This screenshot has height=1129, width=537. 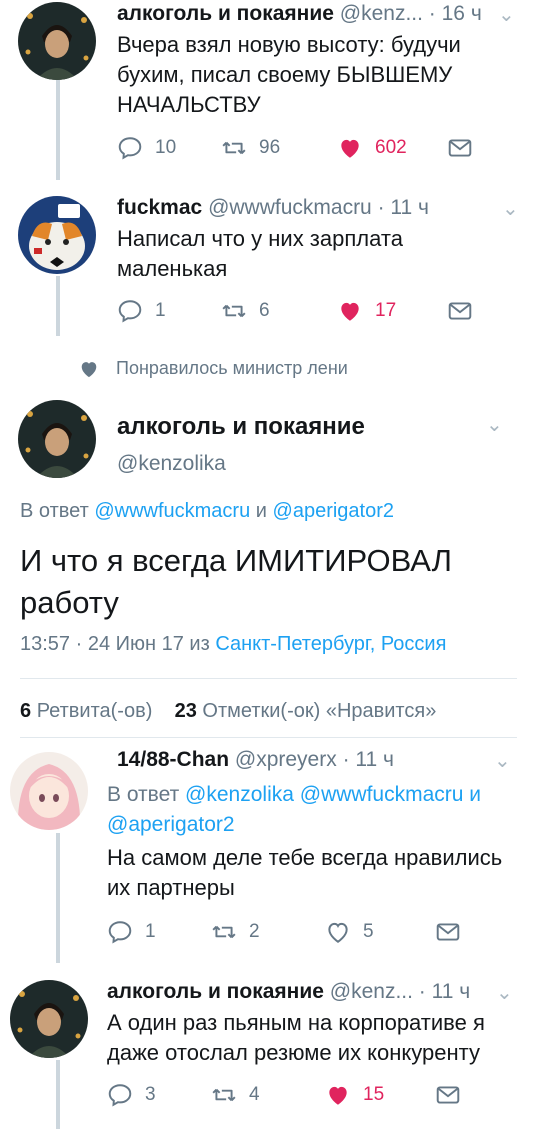 What do you see at coordinates (166, 147) in the screenshot?
I see `reply-count: 10` at bounding box center [166, 147].